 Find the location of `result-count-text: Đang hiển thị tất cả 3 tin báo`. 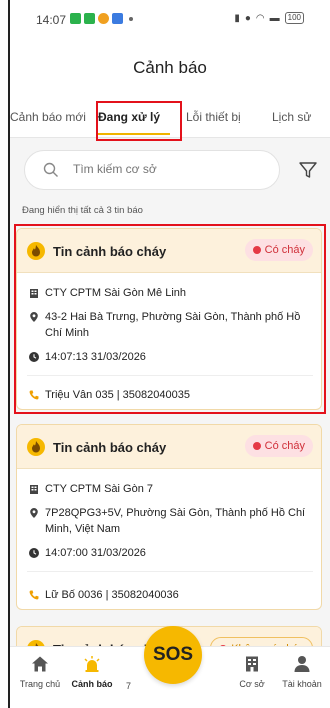

result-count-text: Đang hiển thị tất cả 3 tin báo is located at coordinates (82, 210).